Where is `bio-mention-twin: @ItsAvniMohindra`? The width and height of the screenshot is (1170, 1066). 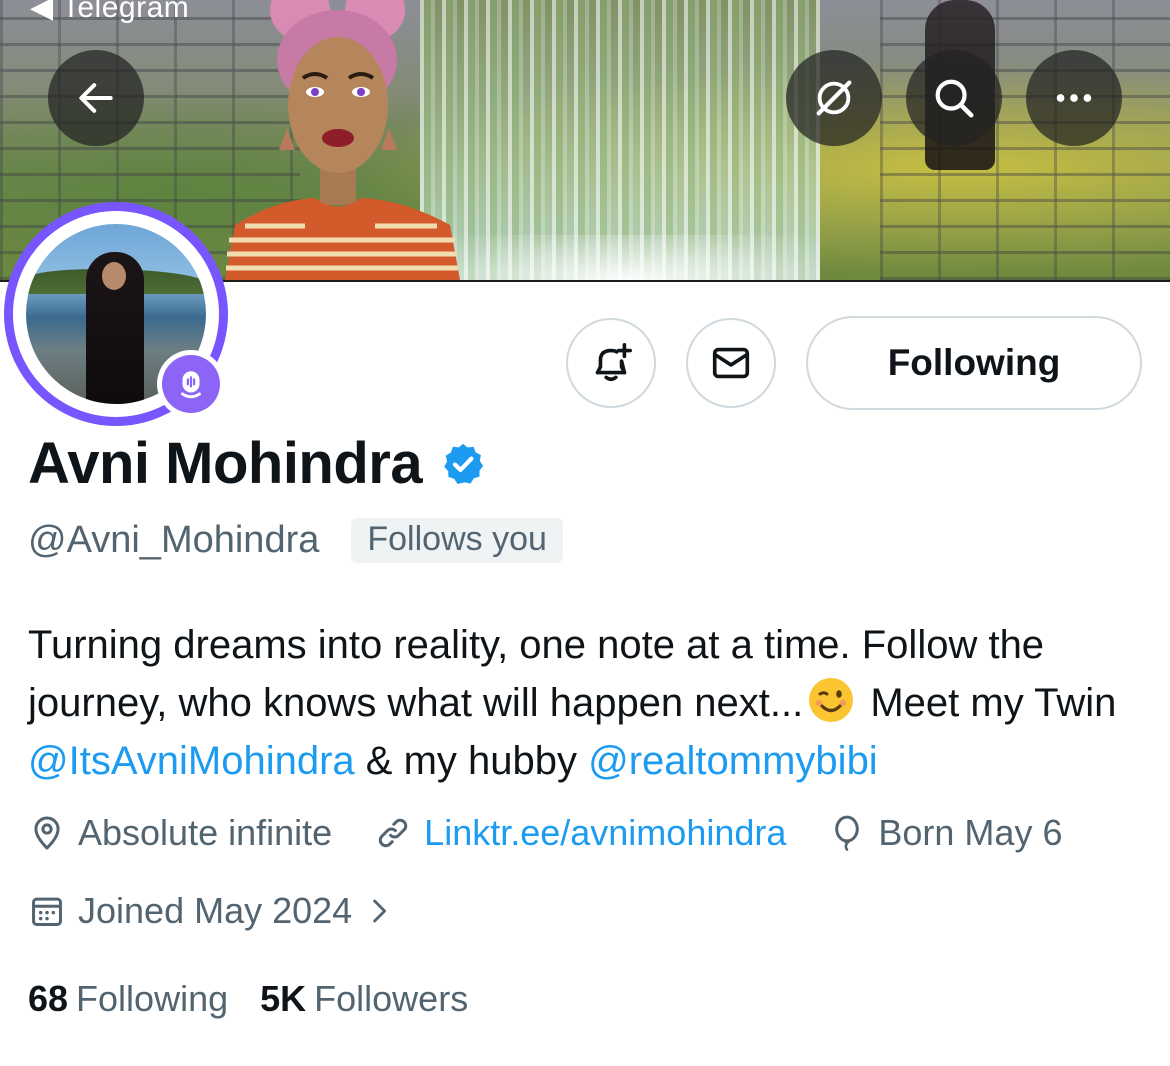
bio-mention-twin: @ItsAvniMohindra is located at coordinates (191, 761).